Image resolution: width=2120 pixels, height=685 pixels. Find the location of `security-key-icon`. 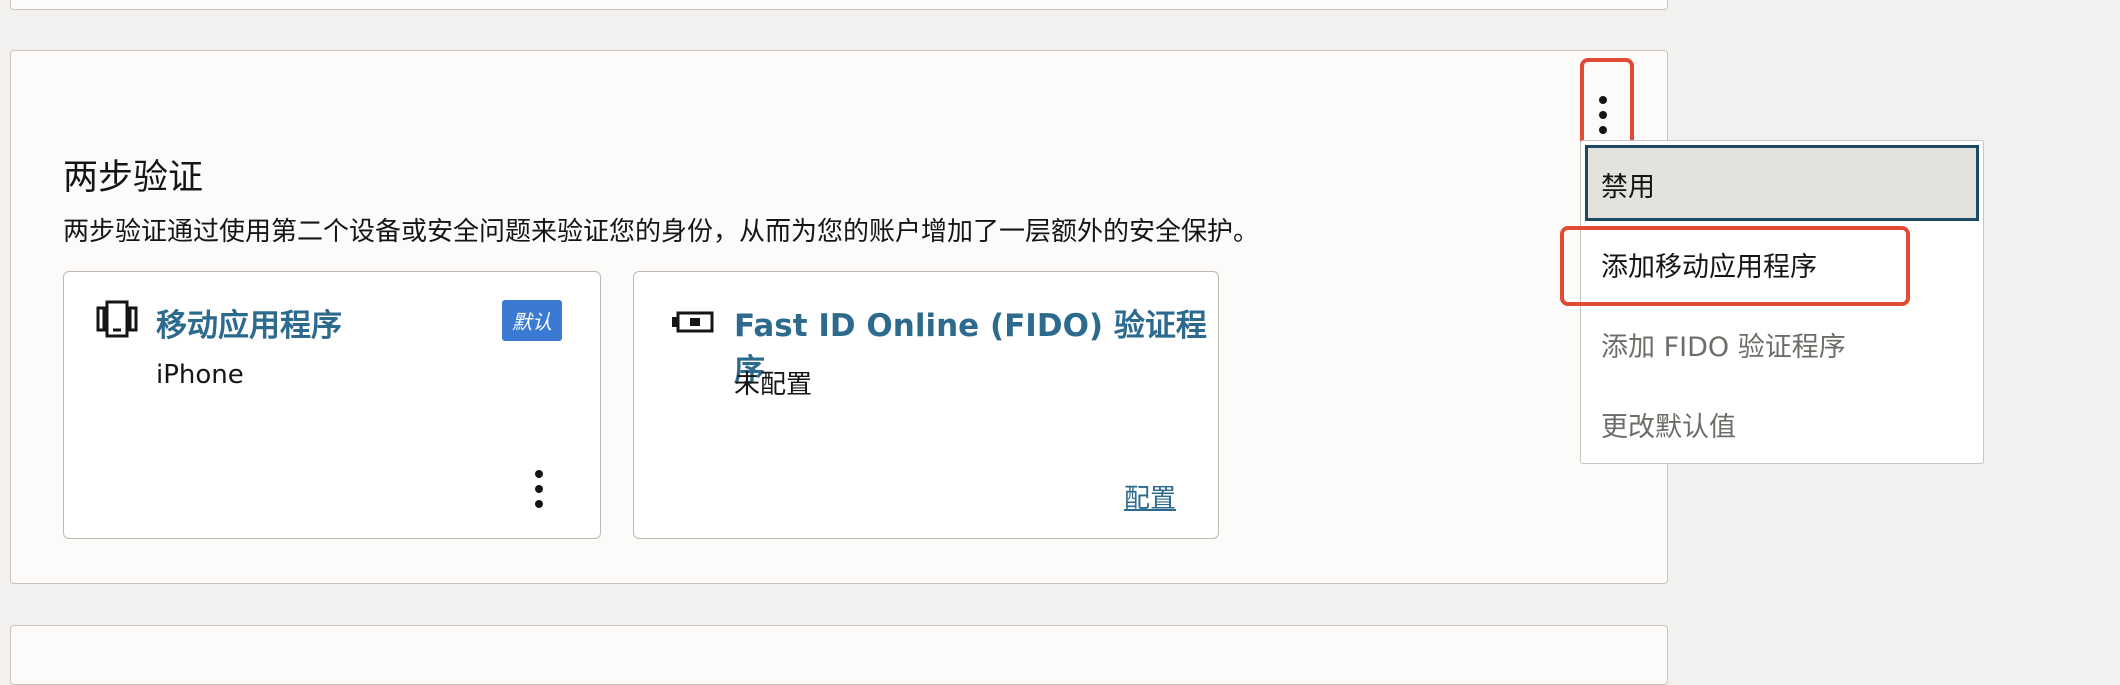

security-key-icon is located at coordinates (692, 324).